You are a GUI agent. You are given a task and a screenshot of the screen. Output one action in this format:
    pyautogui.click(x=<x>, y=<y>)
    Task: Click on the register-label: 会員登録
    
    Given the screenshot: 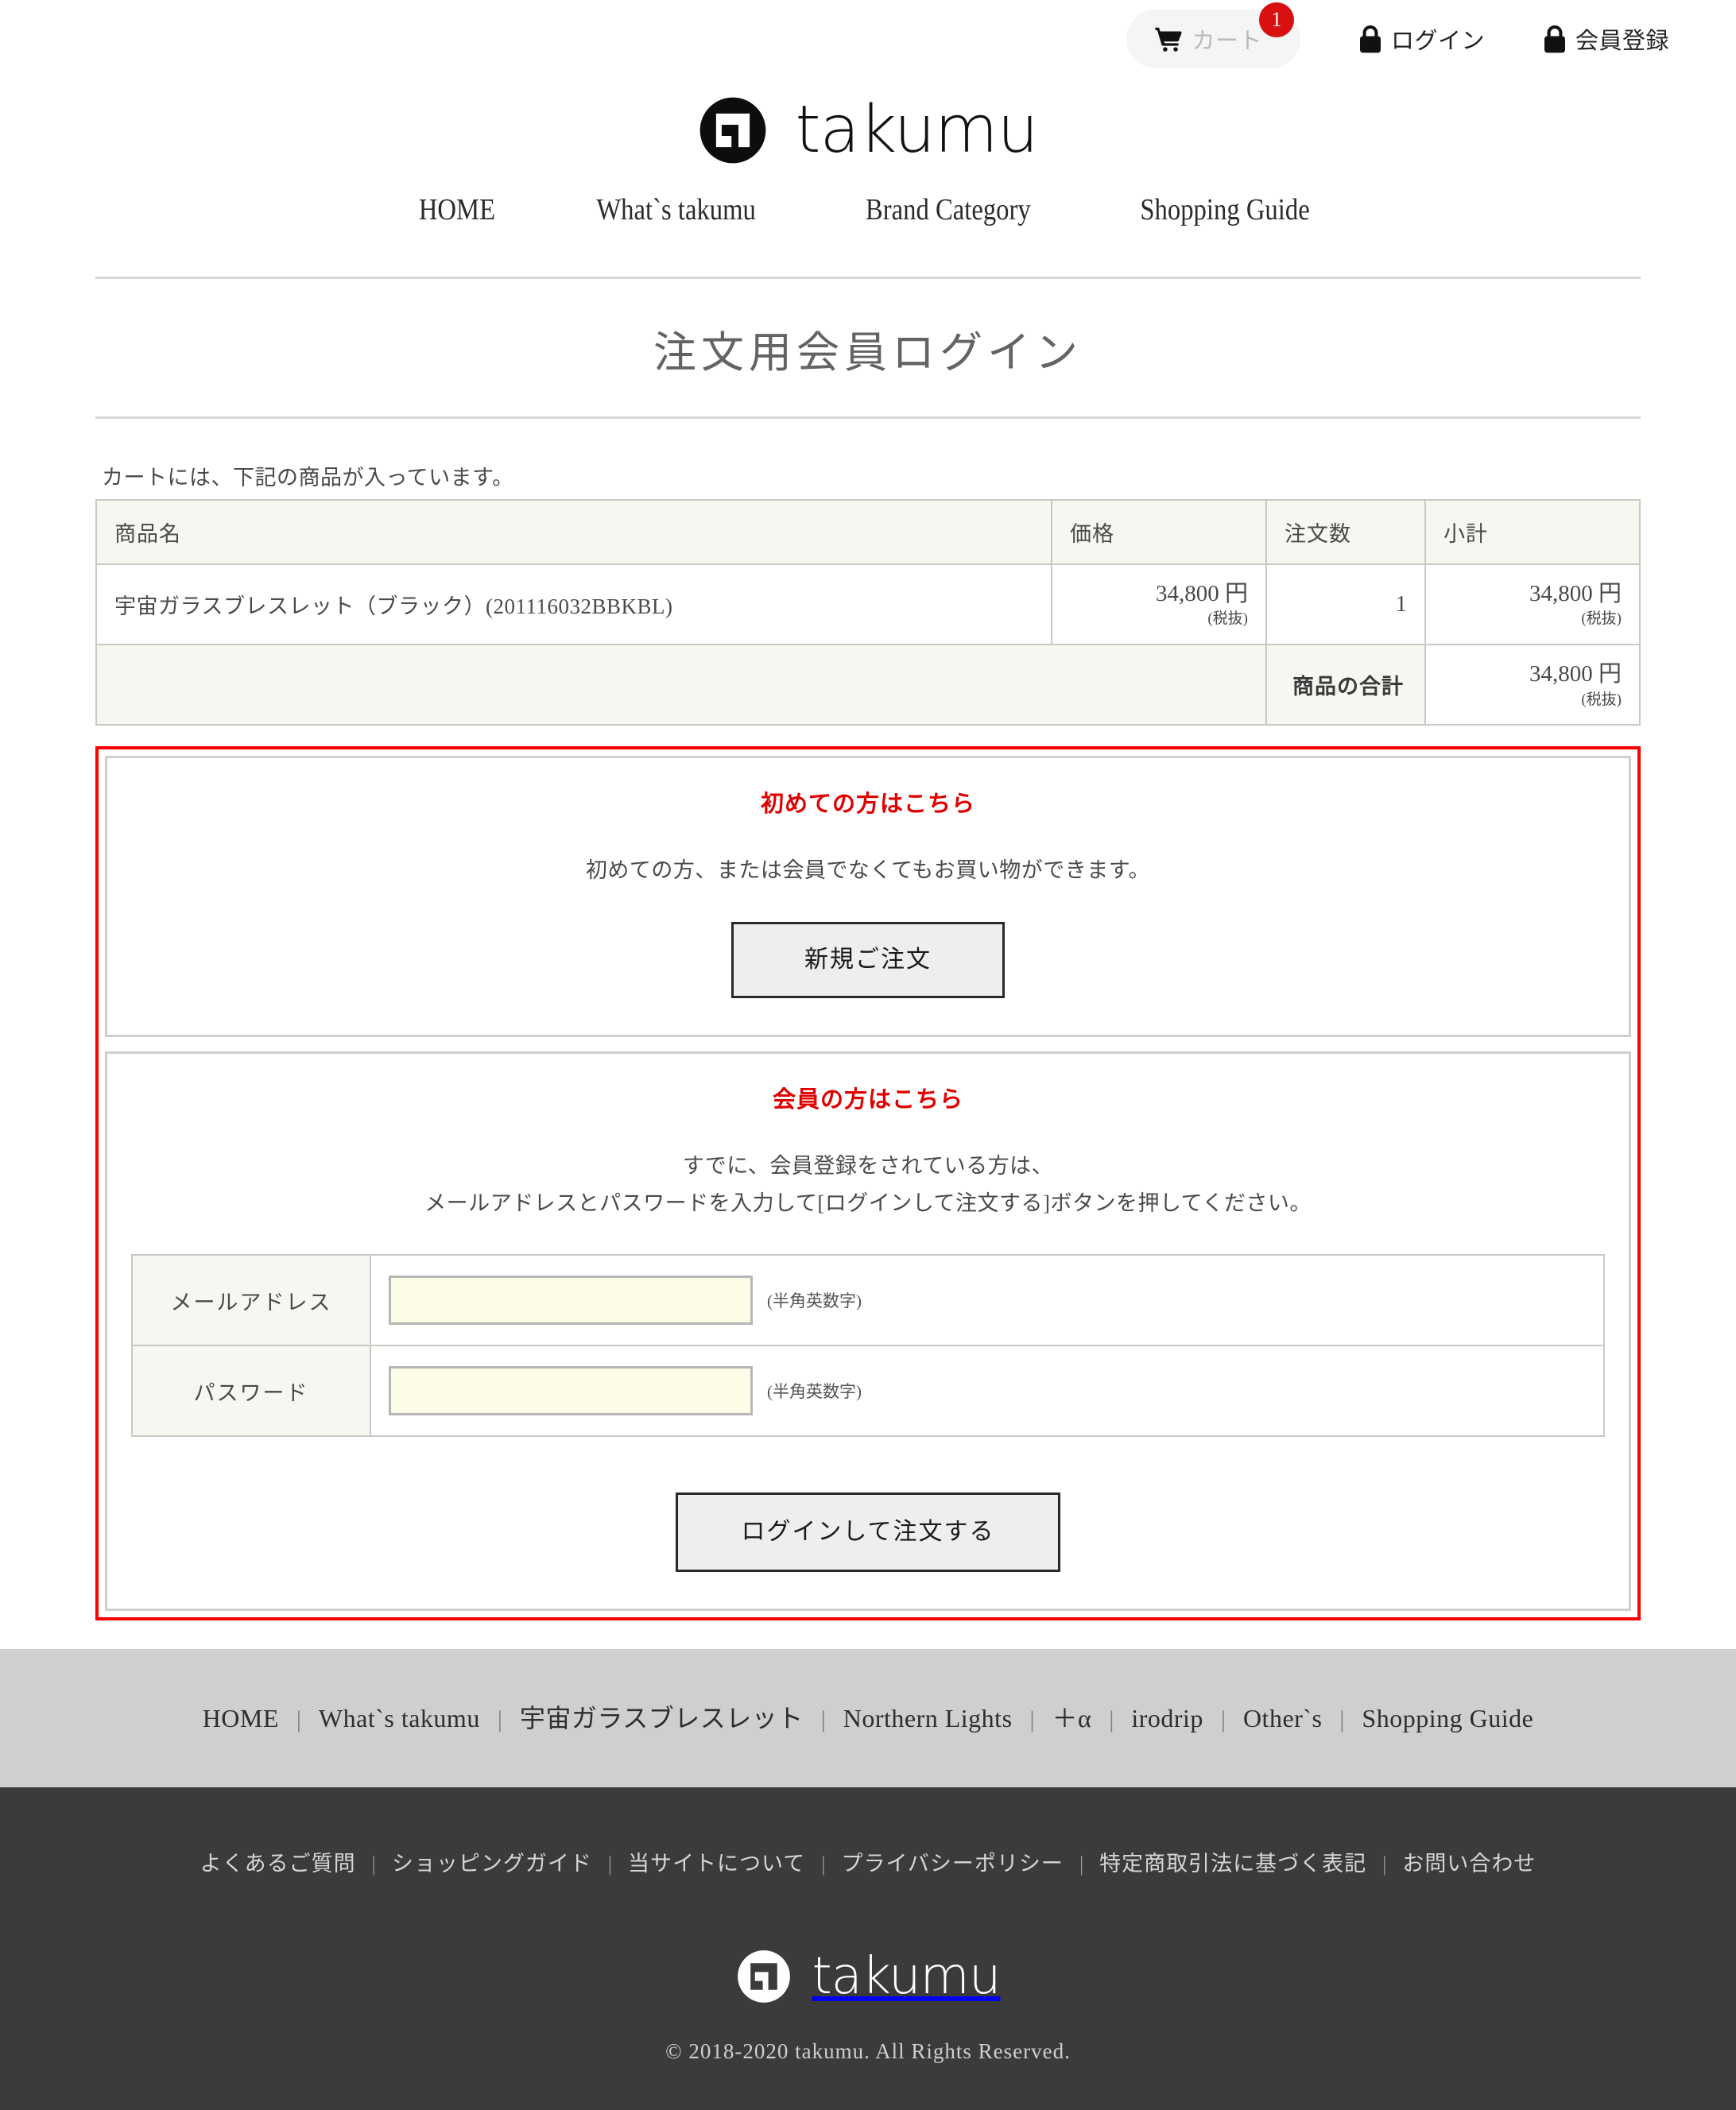 What is the action you would take?
    pyautogui.click(x=1622, y=41)
    